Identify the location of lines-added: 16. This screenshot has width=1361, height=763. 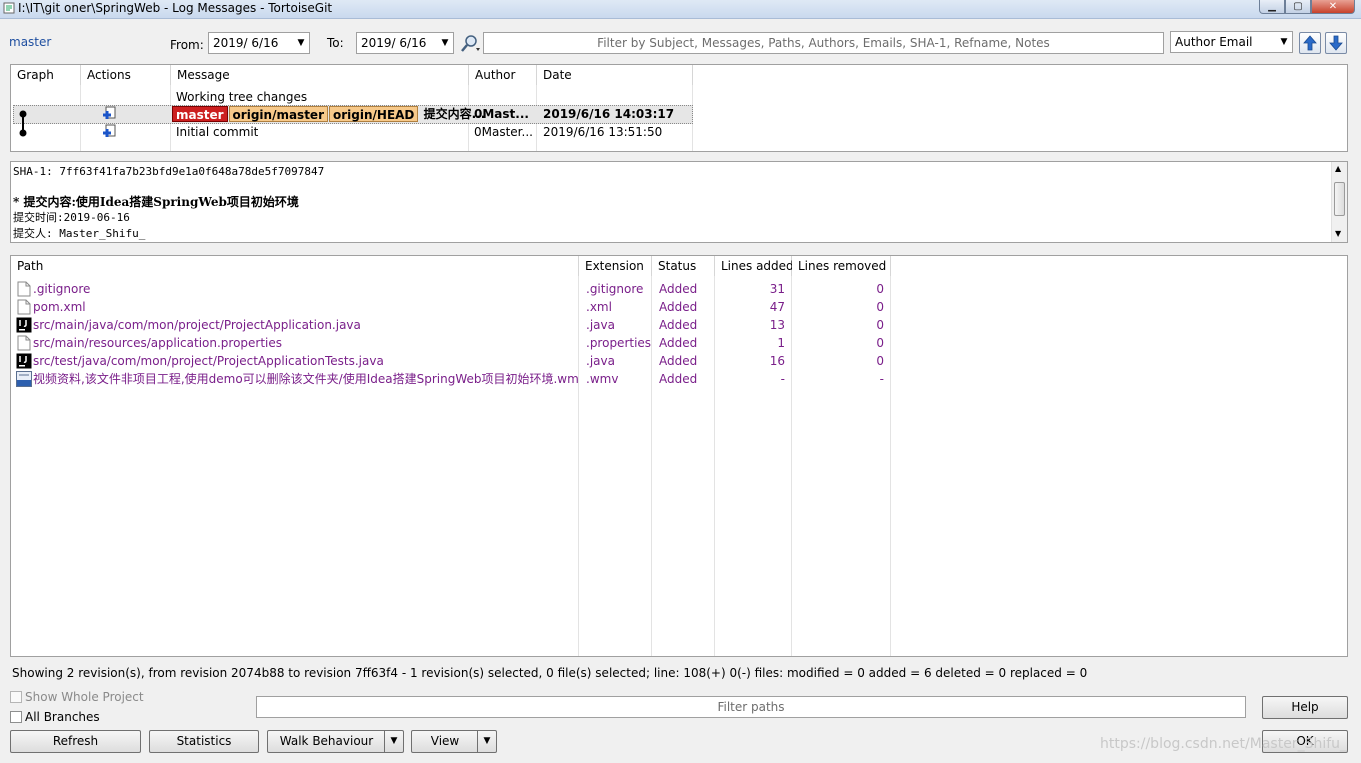
(777, 361).